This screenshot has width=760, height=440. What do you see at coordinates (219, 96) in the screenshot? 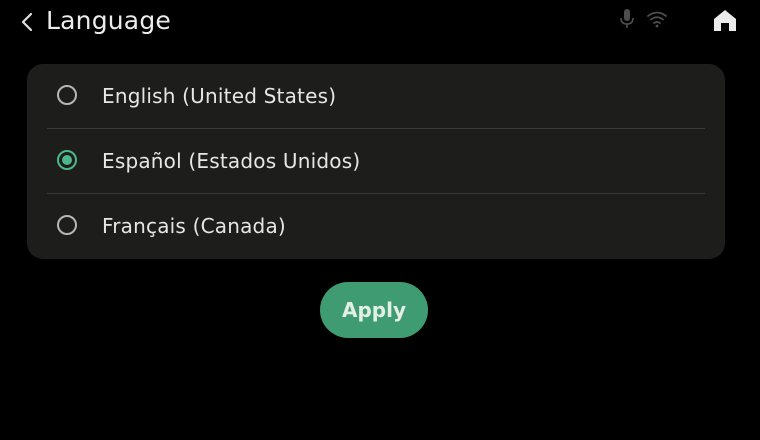
I see `language-option-label: English (United States)` at bounding box center [219, 96].